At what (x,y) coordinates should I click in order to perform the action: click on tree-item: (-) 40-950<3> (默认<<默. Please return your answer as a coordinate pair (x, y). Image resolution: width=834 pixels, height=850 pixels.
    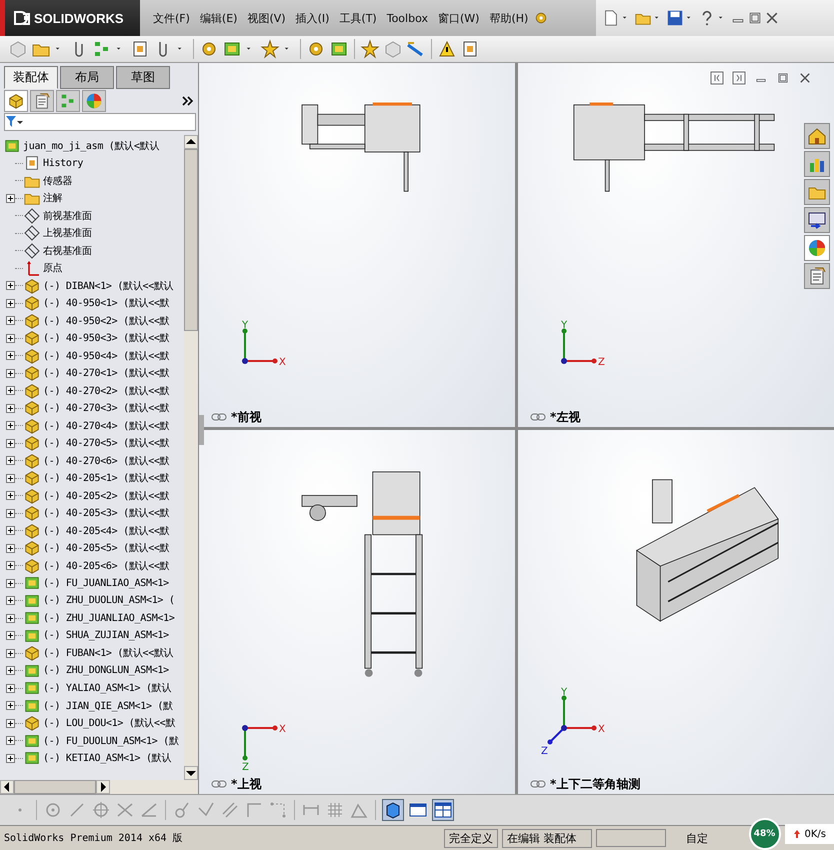
    Looking at the image, I should click on (106, 338).